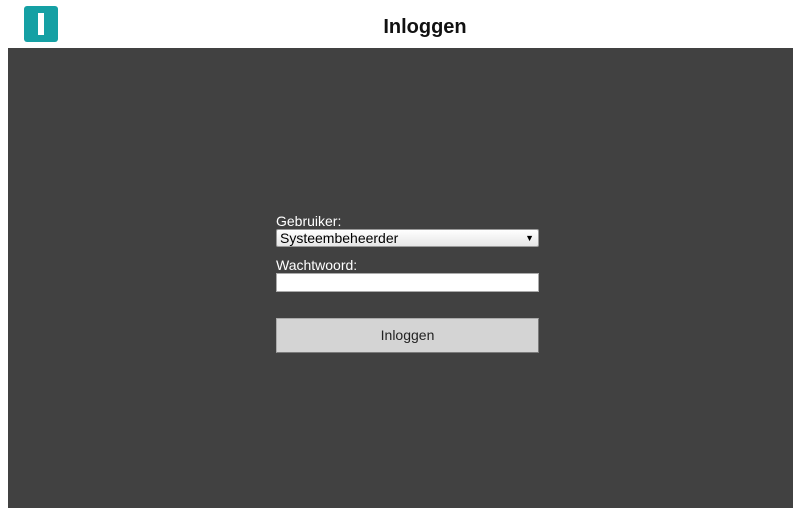  Describe the element at coordinates (425, 27) in the screenshot. I see `page-title: Inloggen` at that location.